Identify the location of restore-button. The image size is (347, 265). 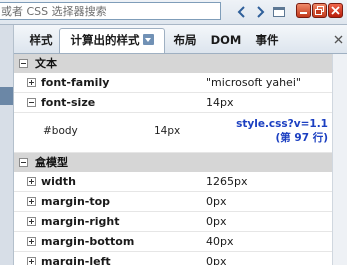
(319, 10).